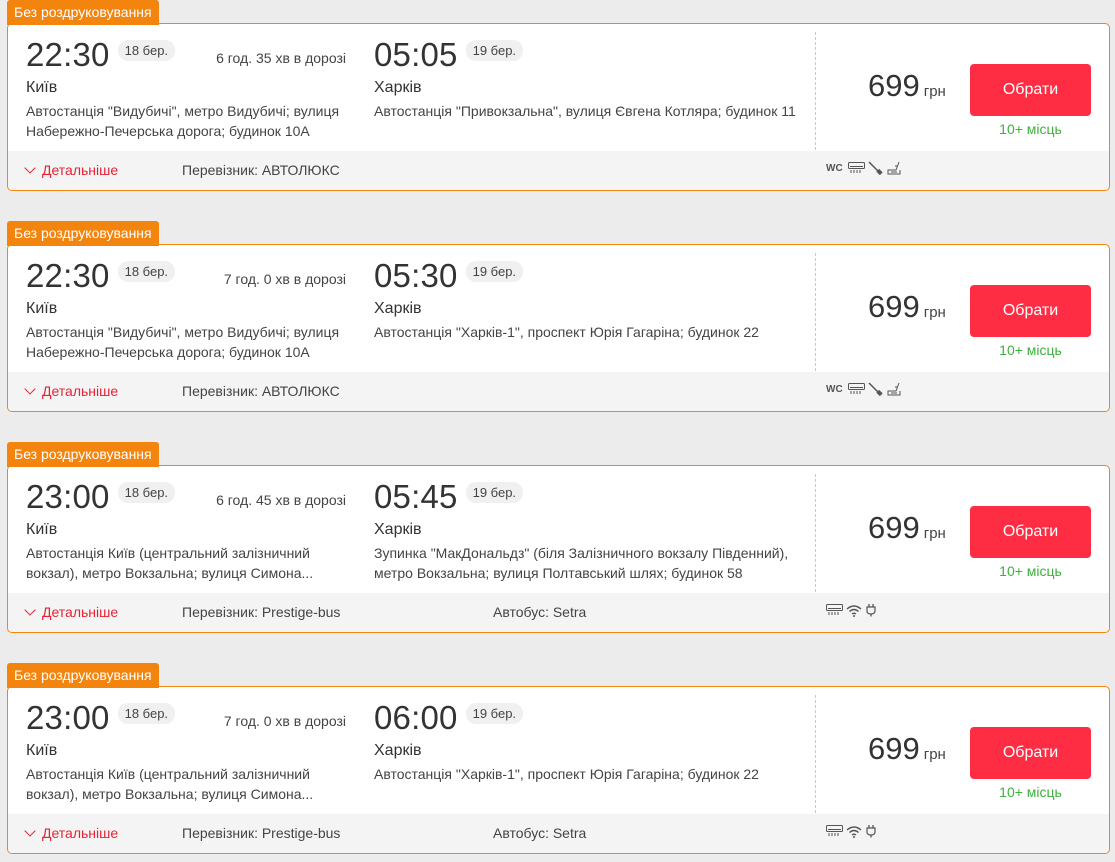 This screenshot has width=1115, height=862. Describe the element at coordinates (540, 833) in the screenshot. I see `bus-model: Автобус: Setra` at that location.